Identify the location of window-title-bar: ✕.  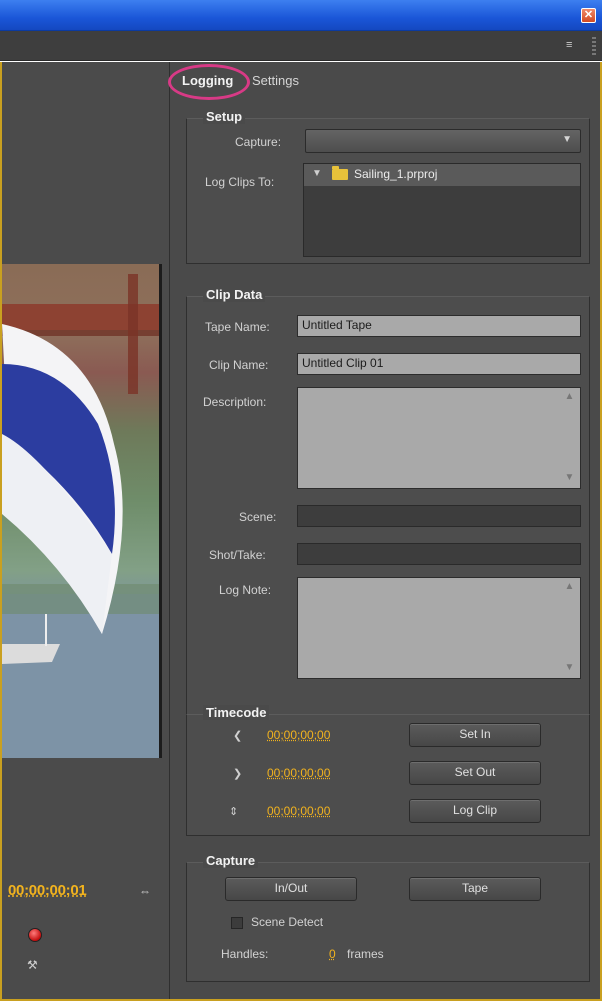
(301, 15).